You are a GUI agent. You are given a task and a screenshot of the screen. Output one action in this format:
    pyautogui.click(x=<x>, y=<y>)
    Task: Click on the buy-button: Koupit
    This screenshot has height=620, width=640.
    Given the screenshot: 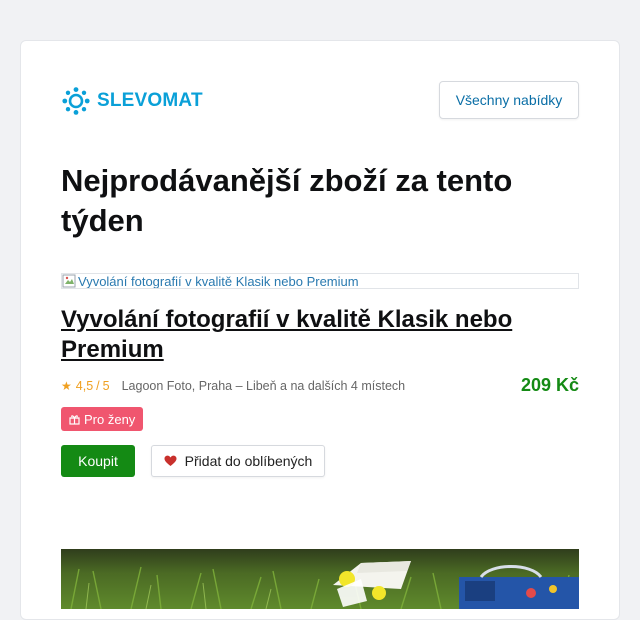 What is the action you would take?
    pyautogui.click(x=98, y=461)
    